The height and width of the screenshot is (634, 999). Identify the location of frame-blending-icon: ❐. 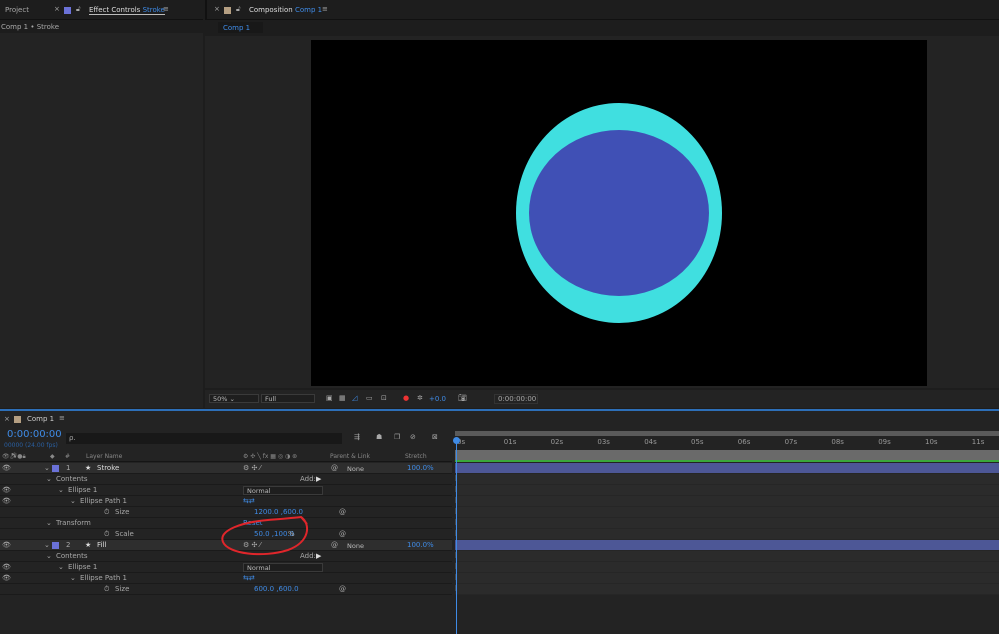
(397, 437).